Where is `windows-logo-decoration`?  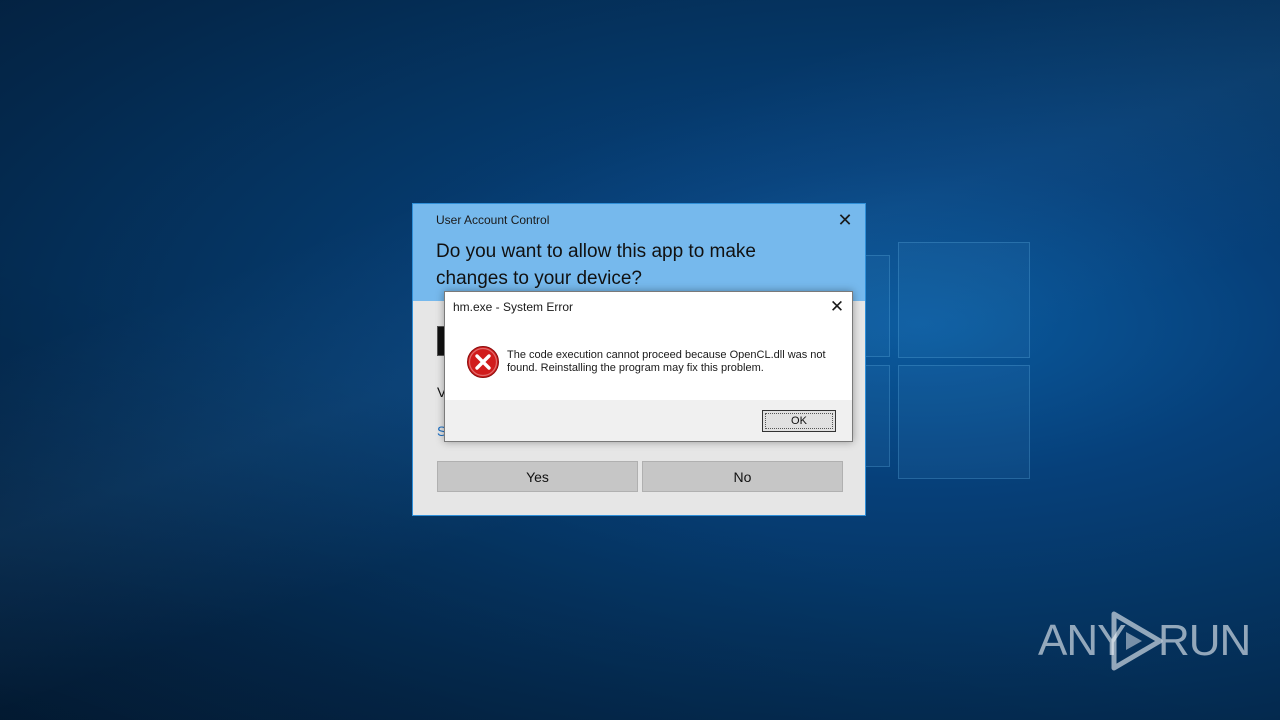 windows-logo-decoration is located at coordinates (945, 360).